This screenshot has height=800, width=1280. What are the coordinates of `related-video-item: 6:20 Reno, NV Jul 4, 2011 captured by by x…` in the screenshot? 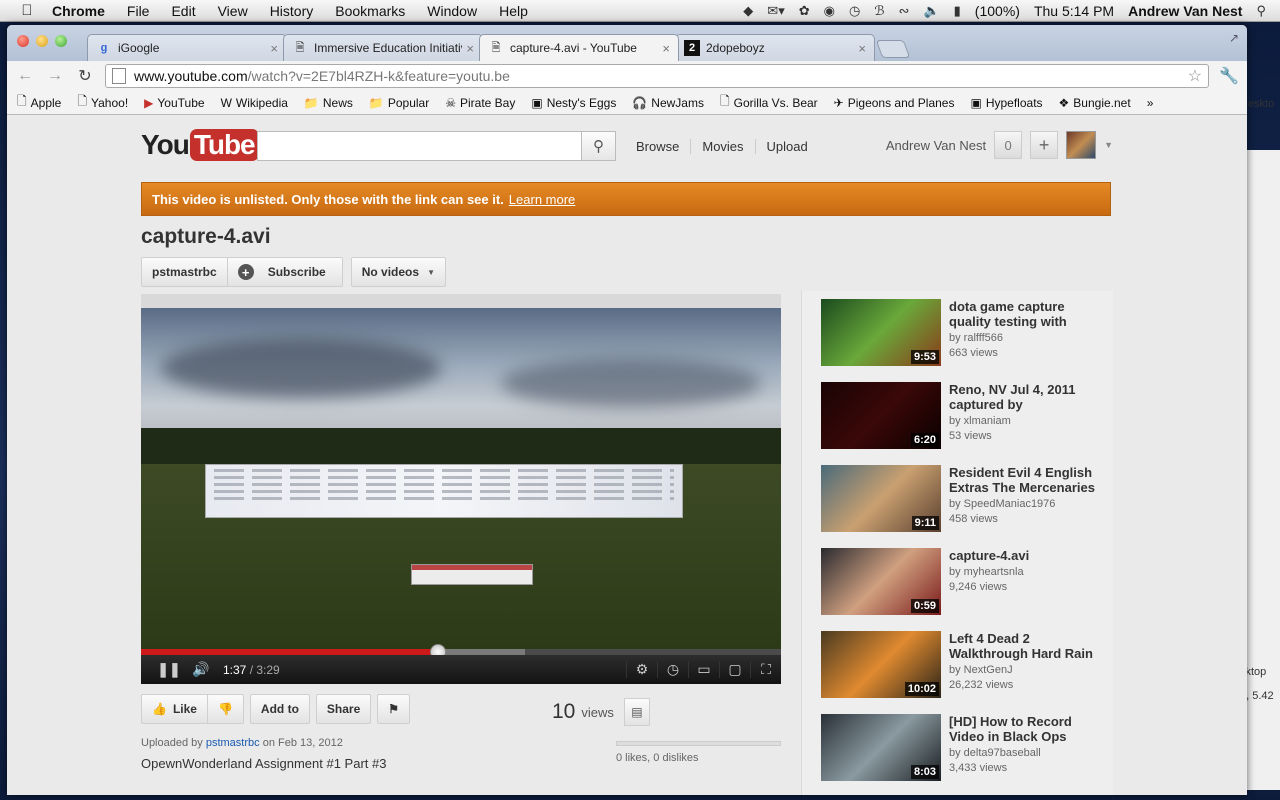 It's located at (966, 417).